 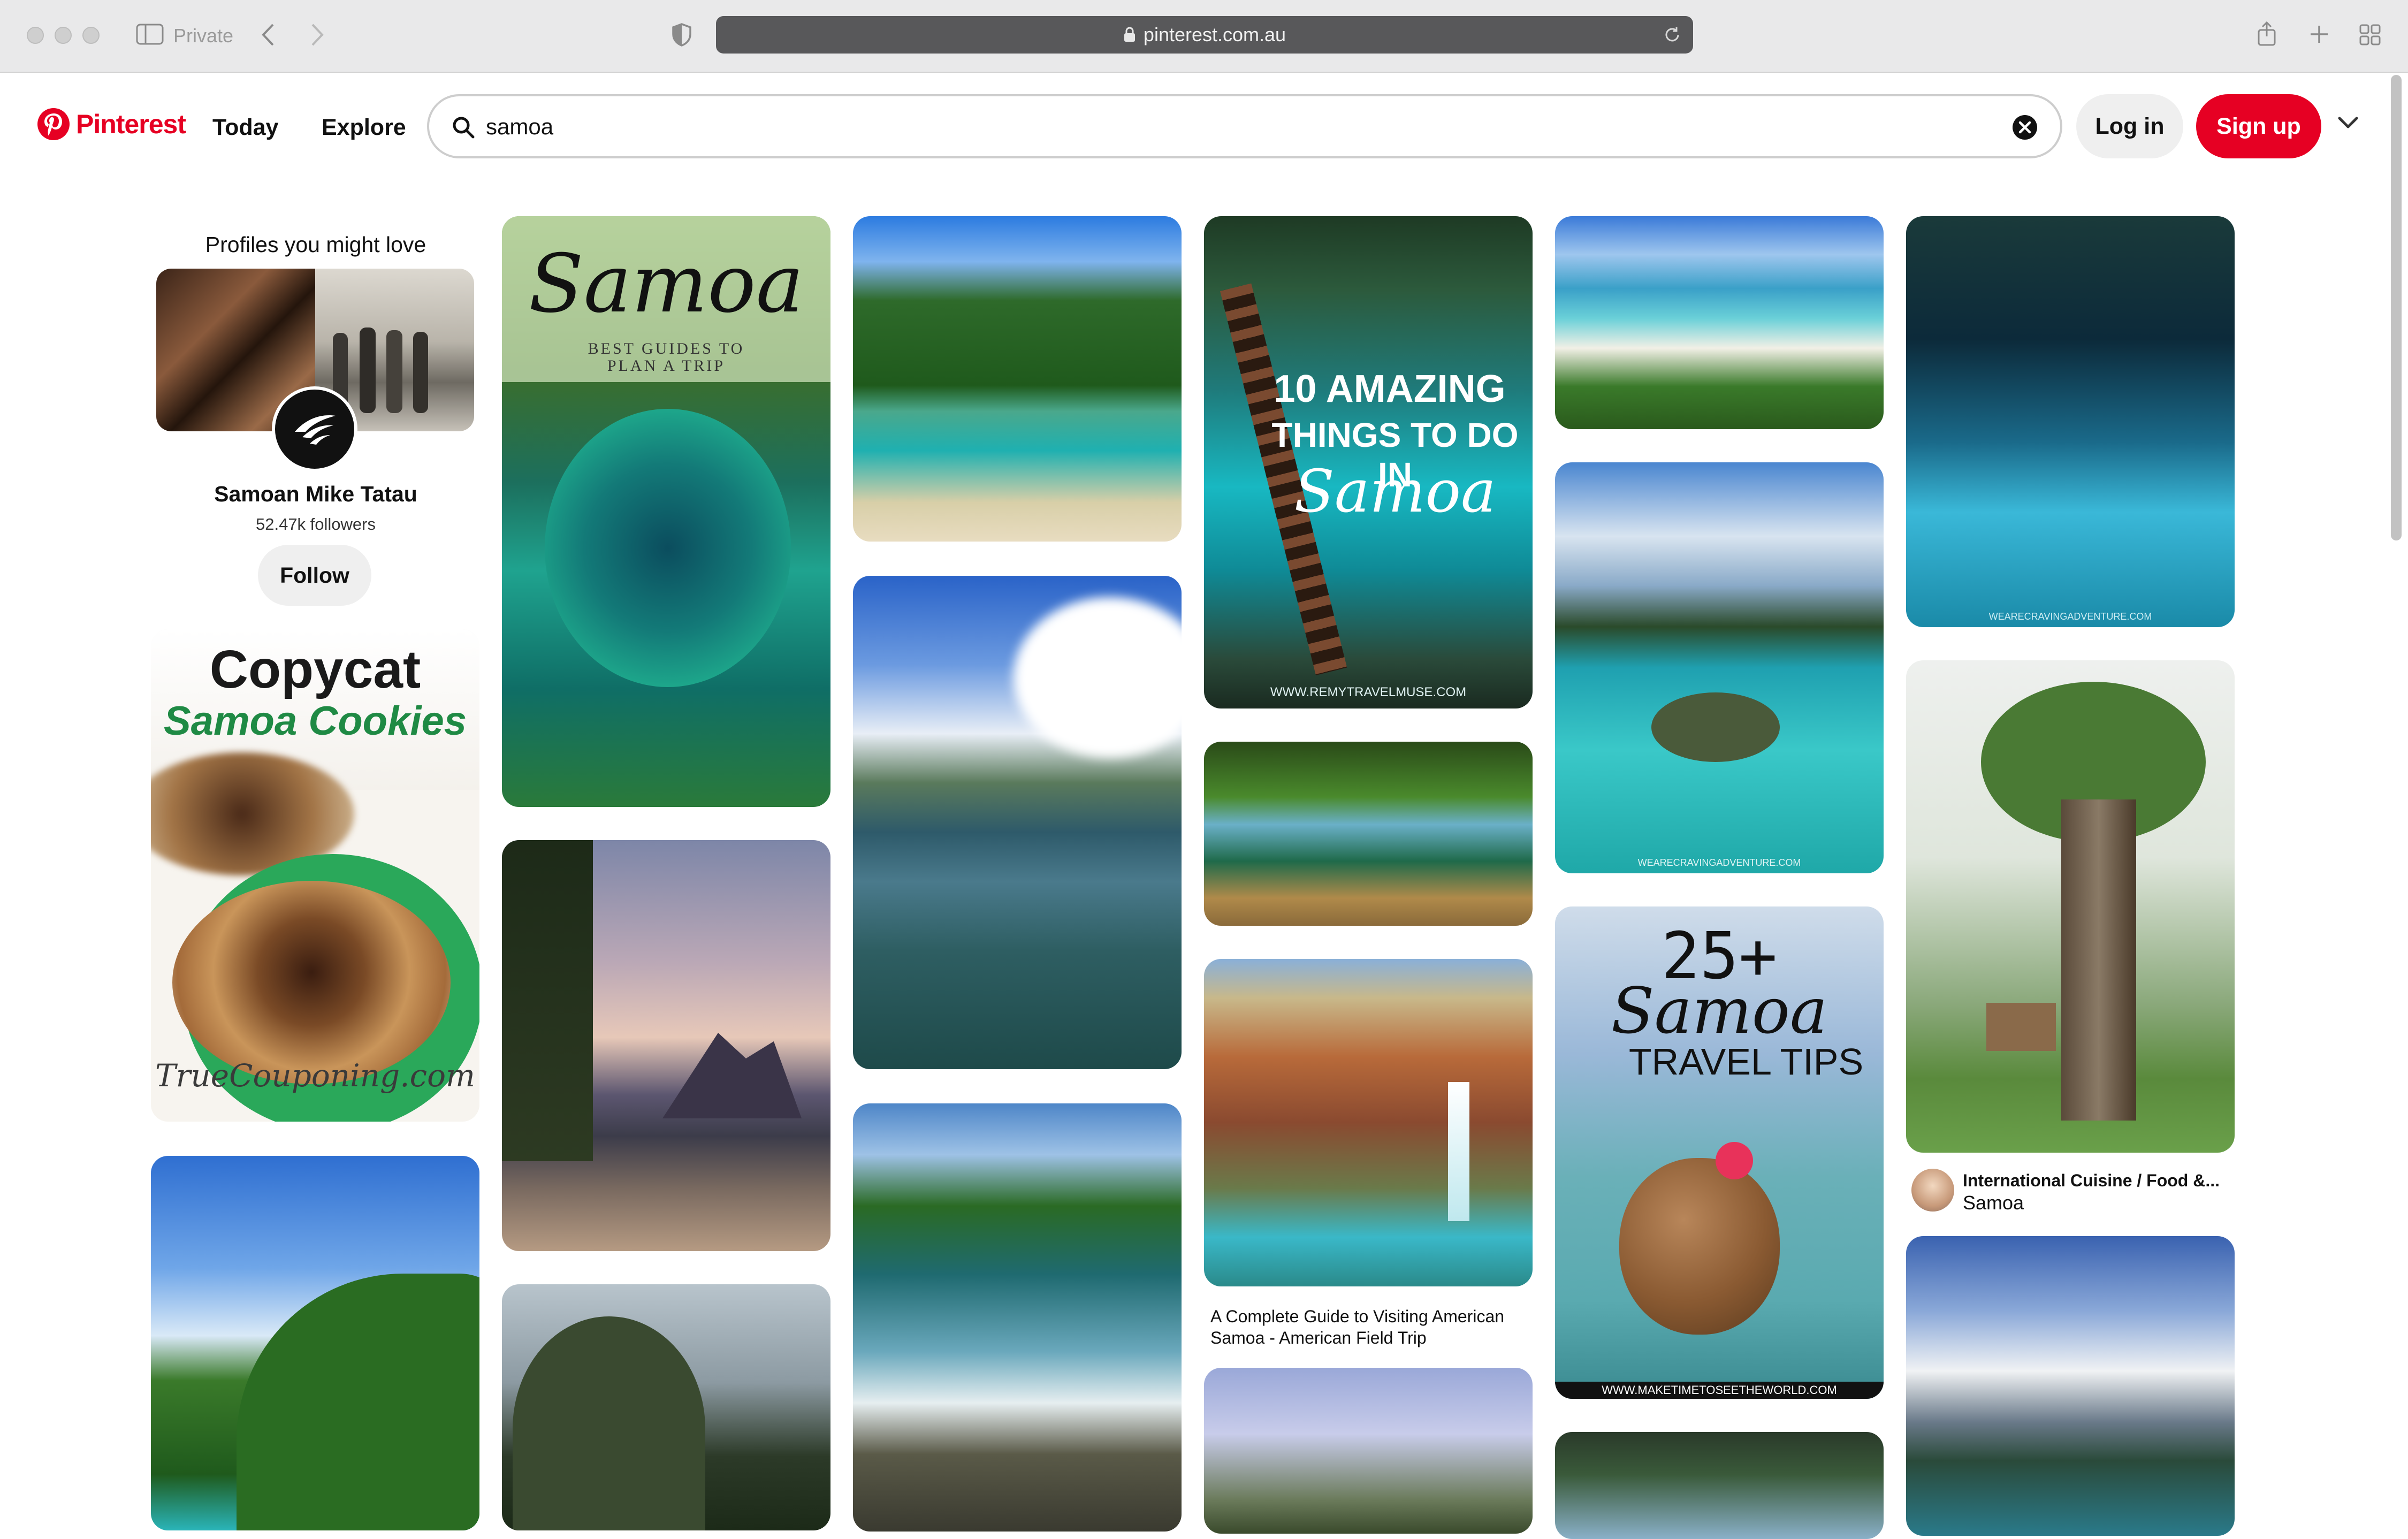 What do you see at coordinates (63, 35) in the screenshot?
I see `window-minimize-button` at bounding box center [63, 35].